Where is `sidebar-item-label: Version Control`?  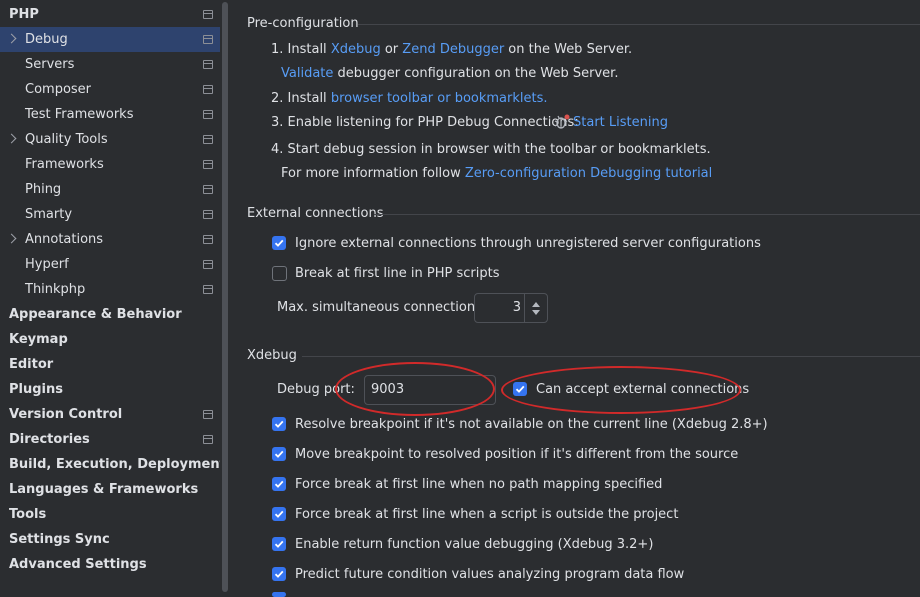 sidebar-item-label: Version Control is located at coordinates (66, 414).